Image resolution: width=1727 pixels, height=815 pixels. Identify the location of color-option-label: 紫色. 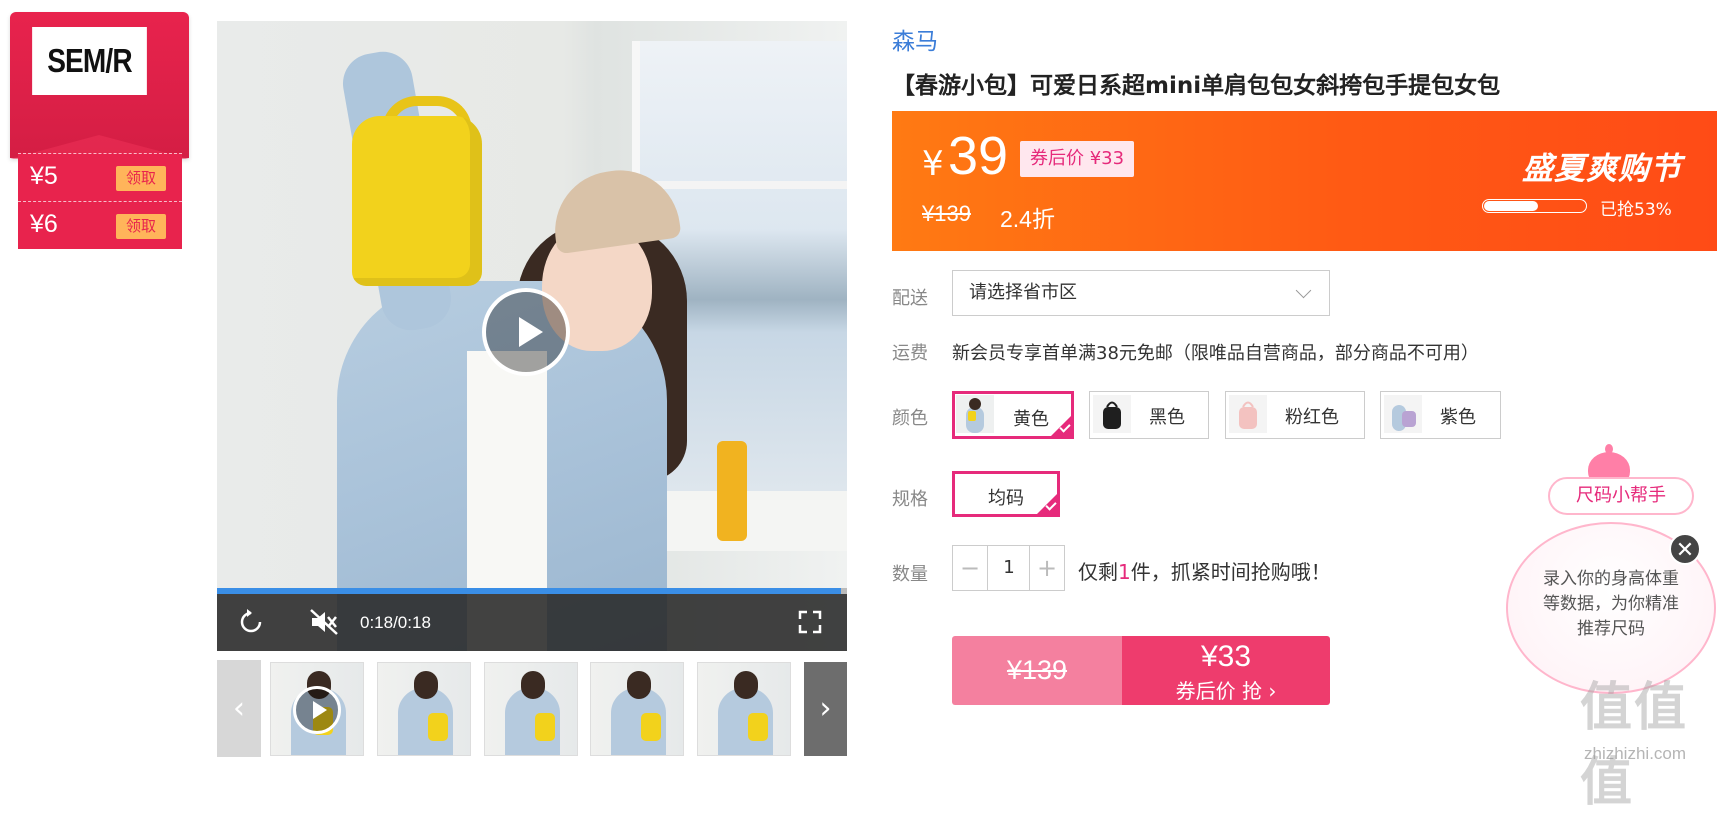
(1458, 417).